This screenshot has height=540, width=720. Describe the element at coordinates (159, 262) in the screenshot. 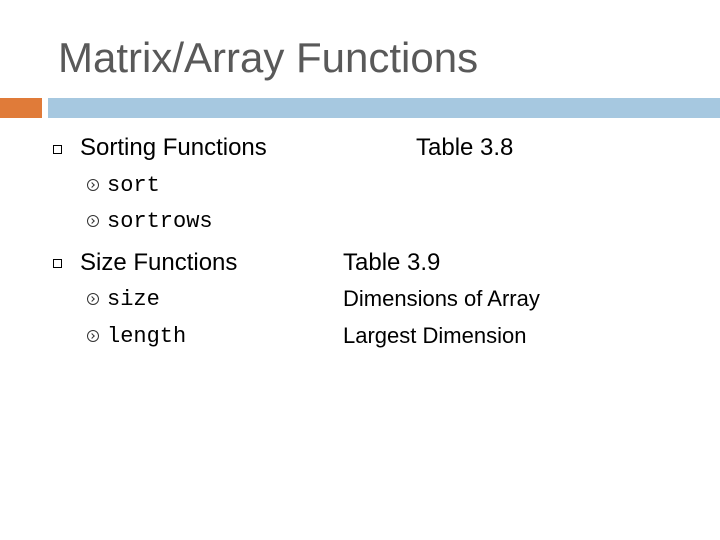

I see `section-heading: Size Functions` at that location.